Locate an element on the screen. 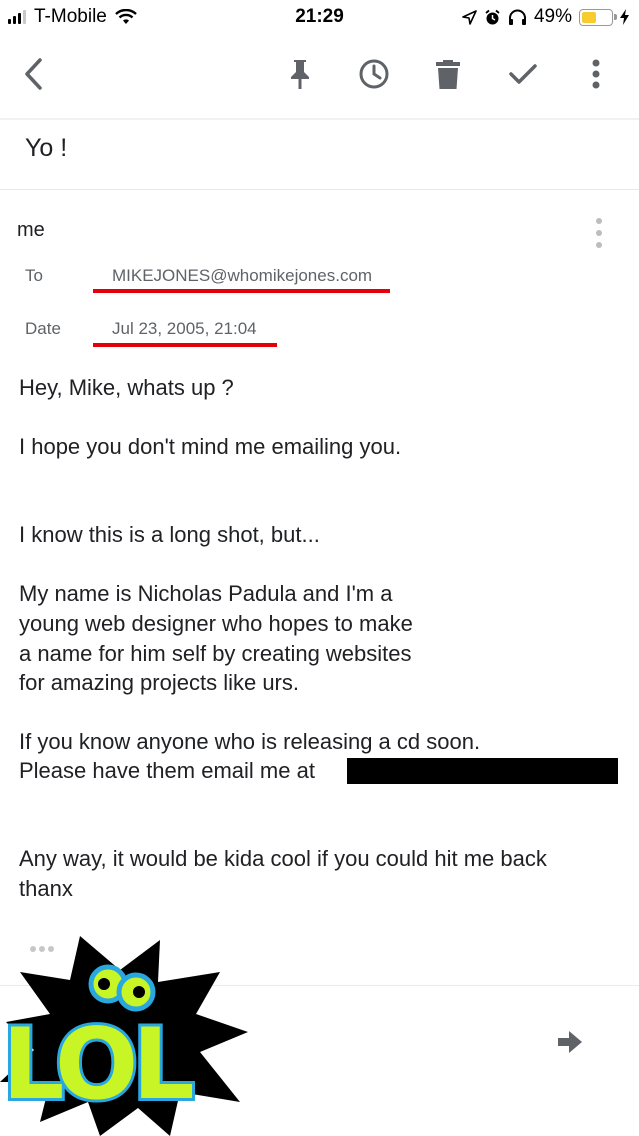 The width and height of the screenshot is (639, 1136). lol-sticker-image: LOL is located at coordinates (124, 1036).